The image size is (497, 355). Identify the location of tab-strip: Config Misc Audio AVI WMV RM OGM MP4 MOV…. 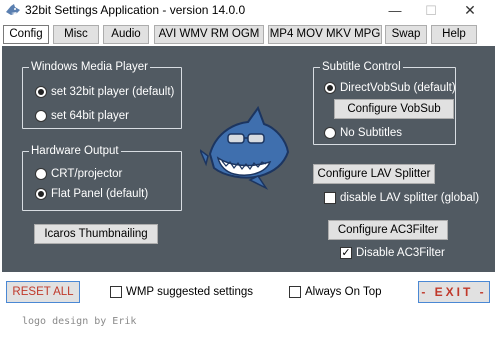
(248, 34).